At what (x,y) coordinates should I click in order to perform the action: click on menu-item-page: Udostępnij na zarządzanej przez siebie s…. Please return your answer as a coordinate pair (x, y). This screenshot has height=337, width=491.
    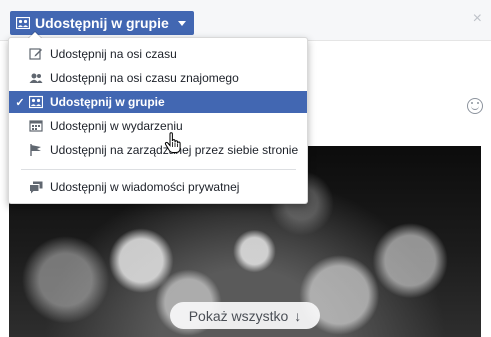
    Looking at the image, I should click on (158, 150).